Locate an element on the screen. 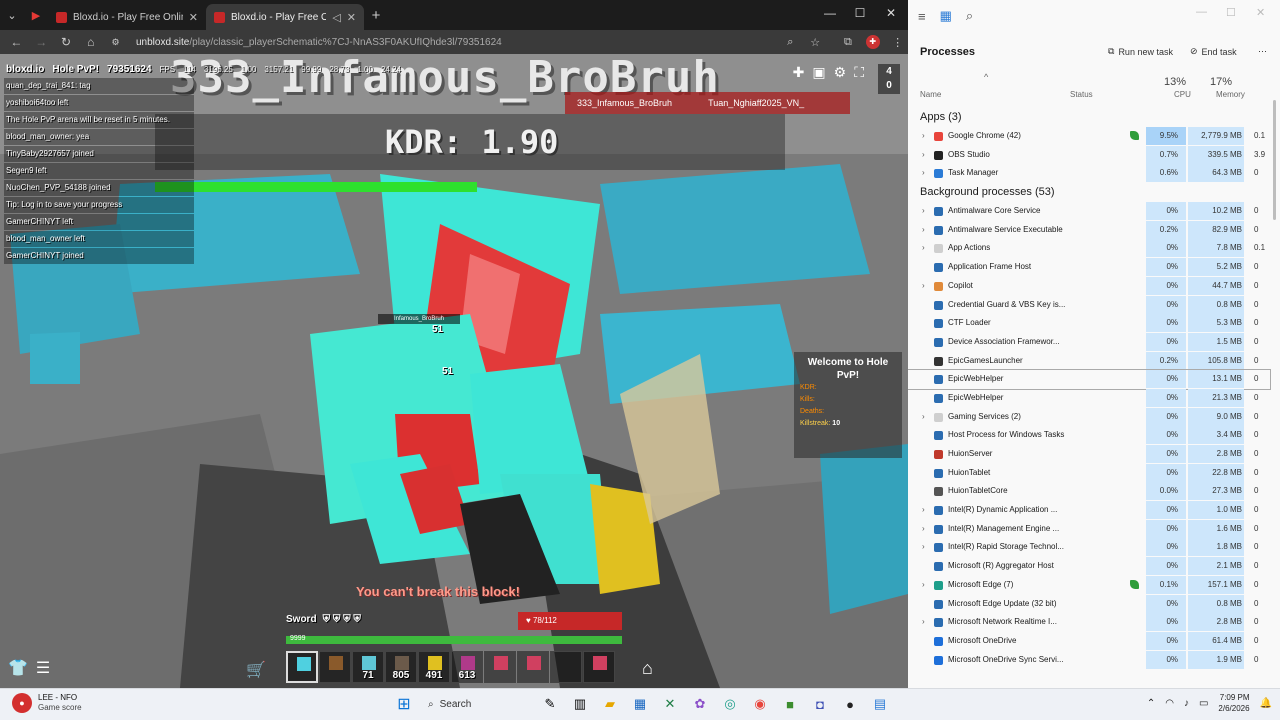 This screenshot has width=1280, height=720. process-row: › Task Manager 0.6% 64.3 MB 0 is located at coordinates (1089, 173).